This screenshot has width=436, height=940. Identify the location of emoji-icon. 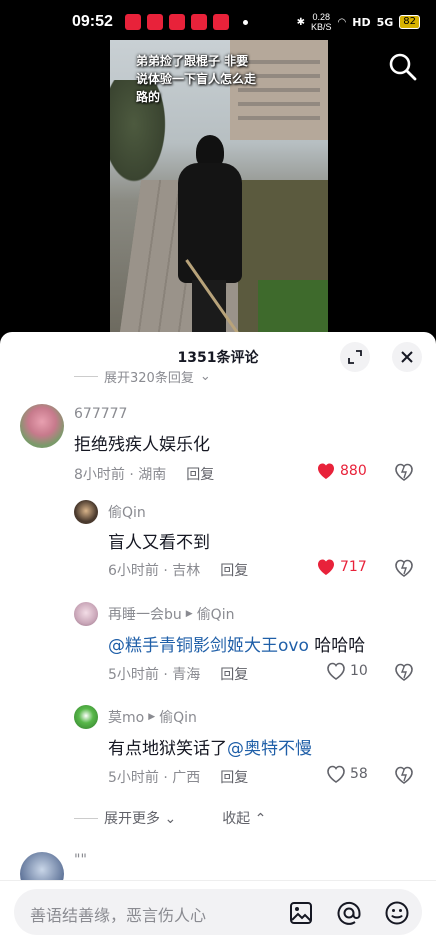
(397, 913).